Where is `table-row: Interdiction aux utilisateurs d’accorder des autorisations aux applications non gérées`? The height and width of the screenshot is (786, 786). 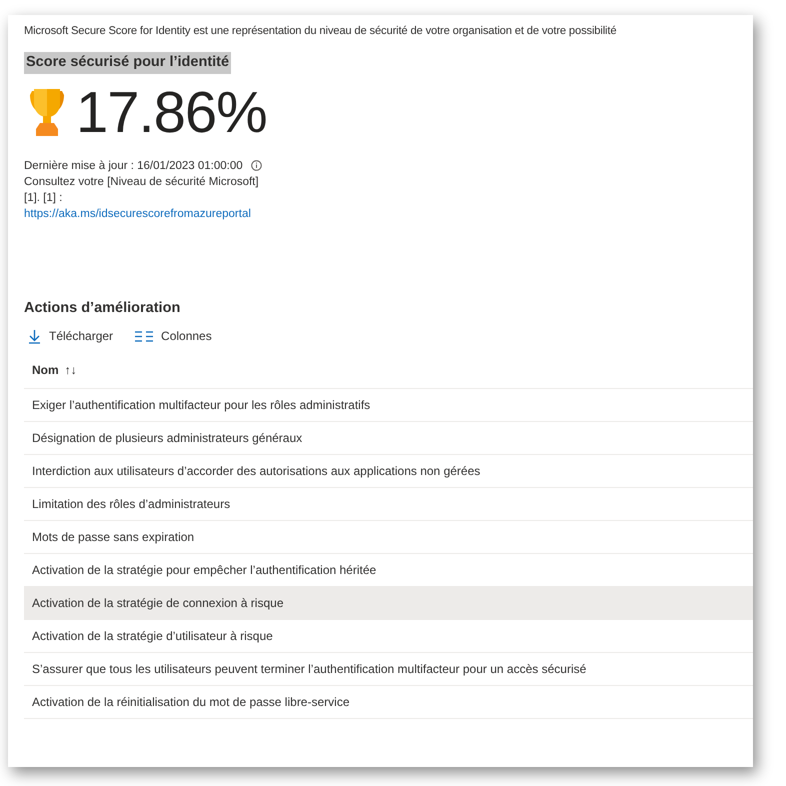
table-row: Interdiction aux utilisateurs d’accorder des autorisations aux applications non gérées is located at coordinates (388, 471).